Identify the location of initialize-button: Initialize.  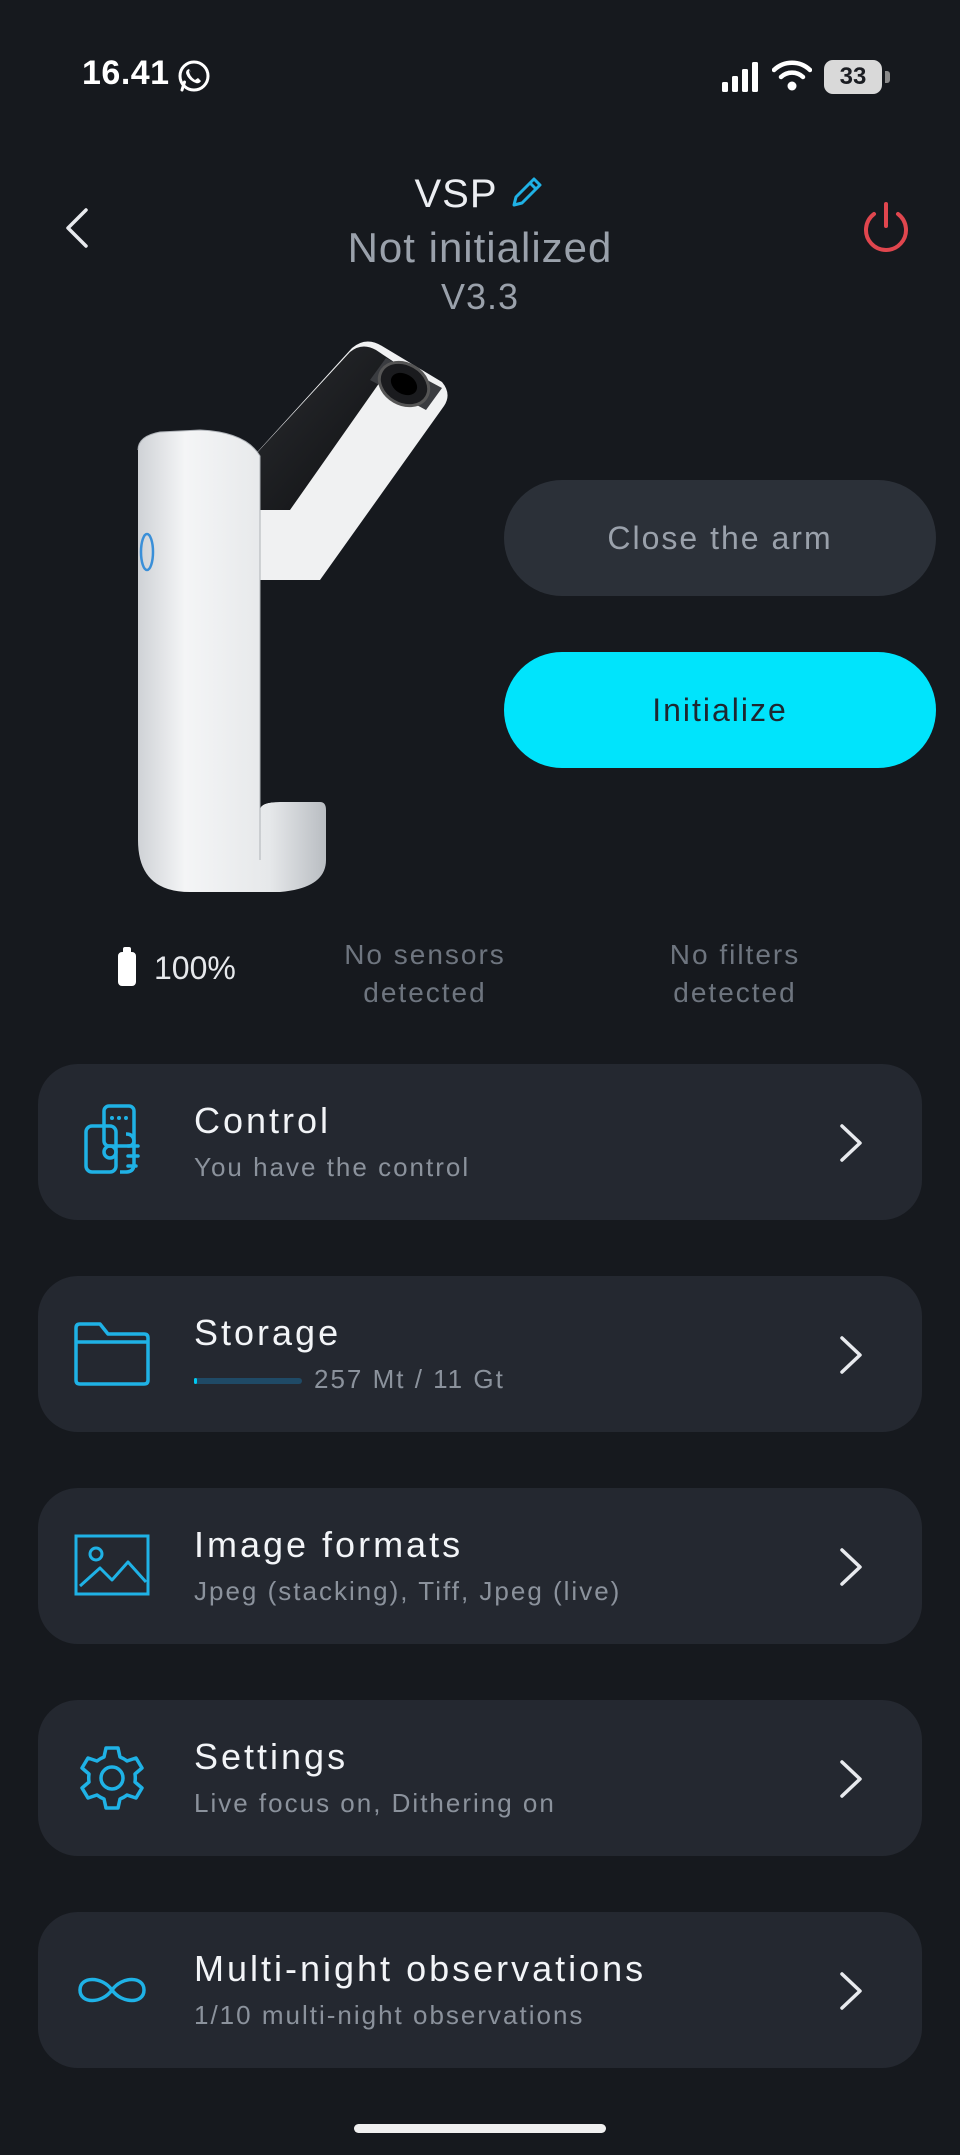
(720, 710).